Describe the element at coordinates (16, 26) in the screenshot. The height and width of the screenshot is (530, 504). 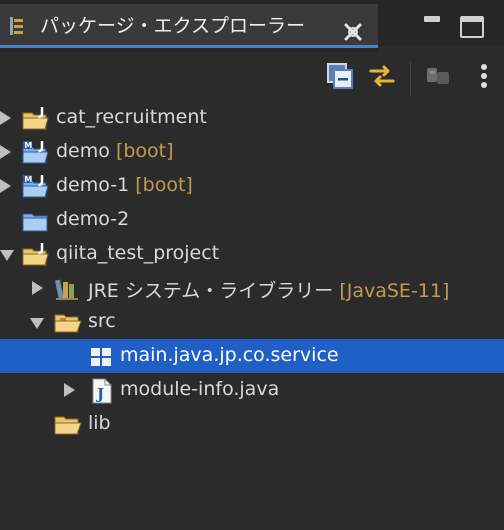
I see `package-explorer-icon` at that location.